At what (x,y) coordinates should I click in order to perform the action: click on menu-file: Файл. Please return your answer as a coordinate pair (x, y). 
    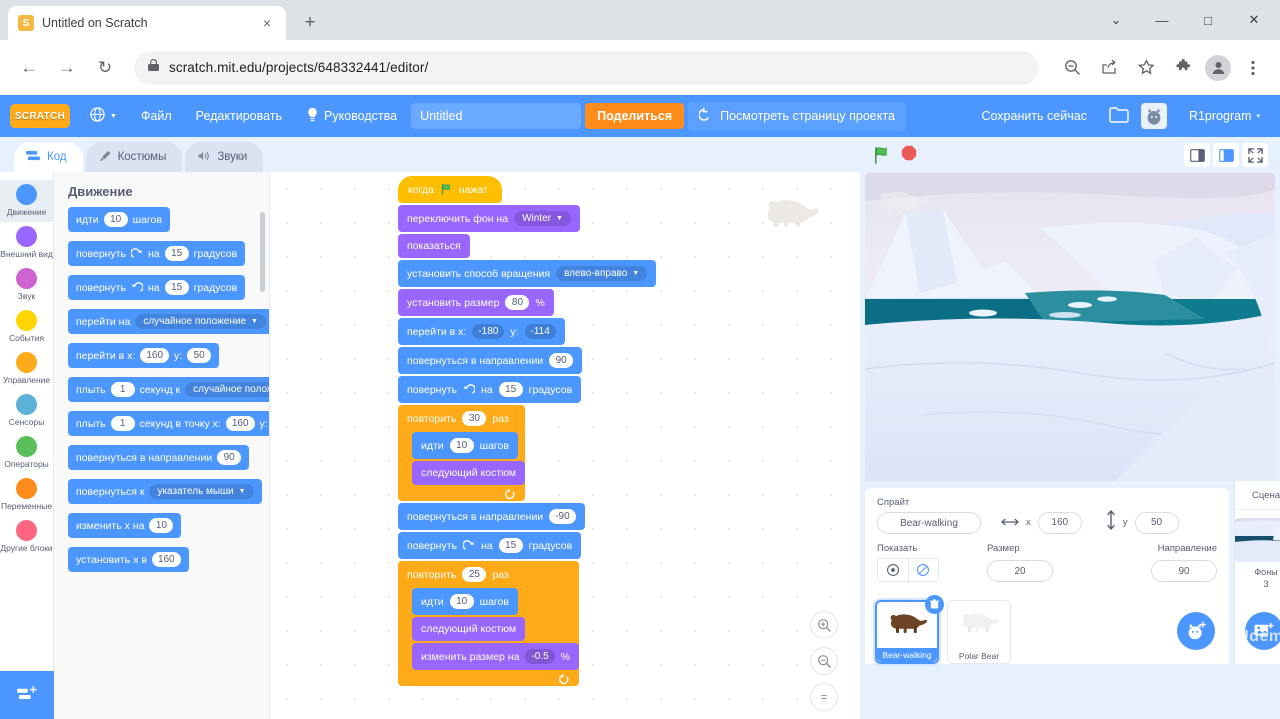
    Looking at the image, I should click on (156, 116).